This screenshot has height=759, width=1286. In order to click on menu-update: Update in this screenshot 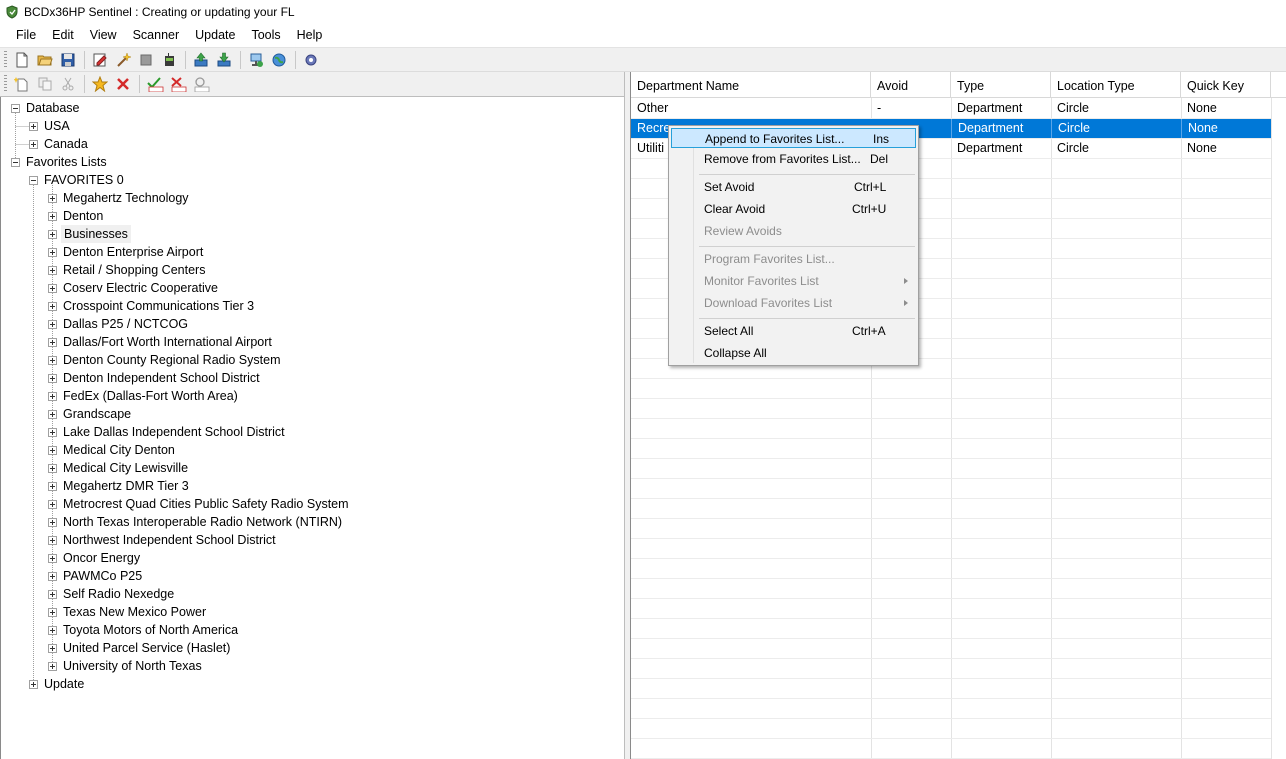, I will do `click(215, 35)`.